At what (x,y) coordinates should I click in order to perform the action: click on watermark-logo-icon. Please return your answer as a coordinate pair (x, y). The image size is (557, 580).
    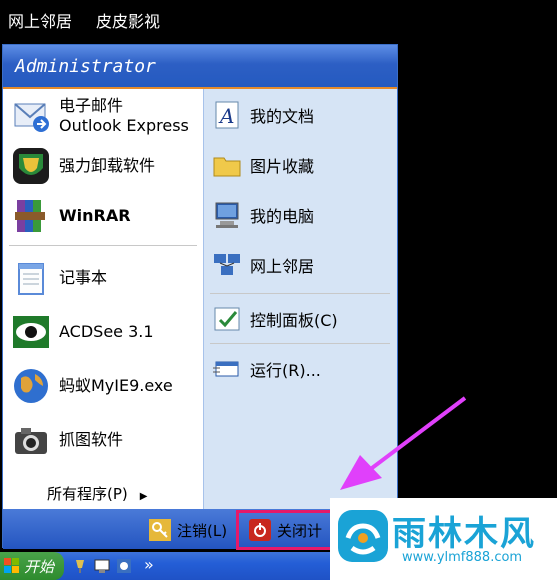
    Looking at the image, I should click on (363, 536).